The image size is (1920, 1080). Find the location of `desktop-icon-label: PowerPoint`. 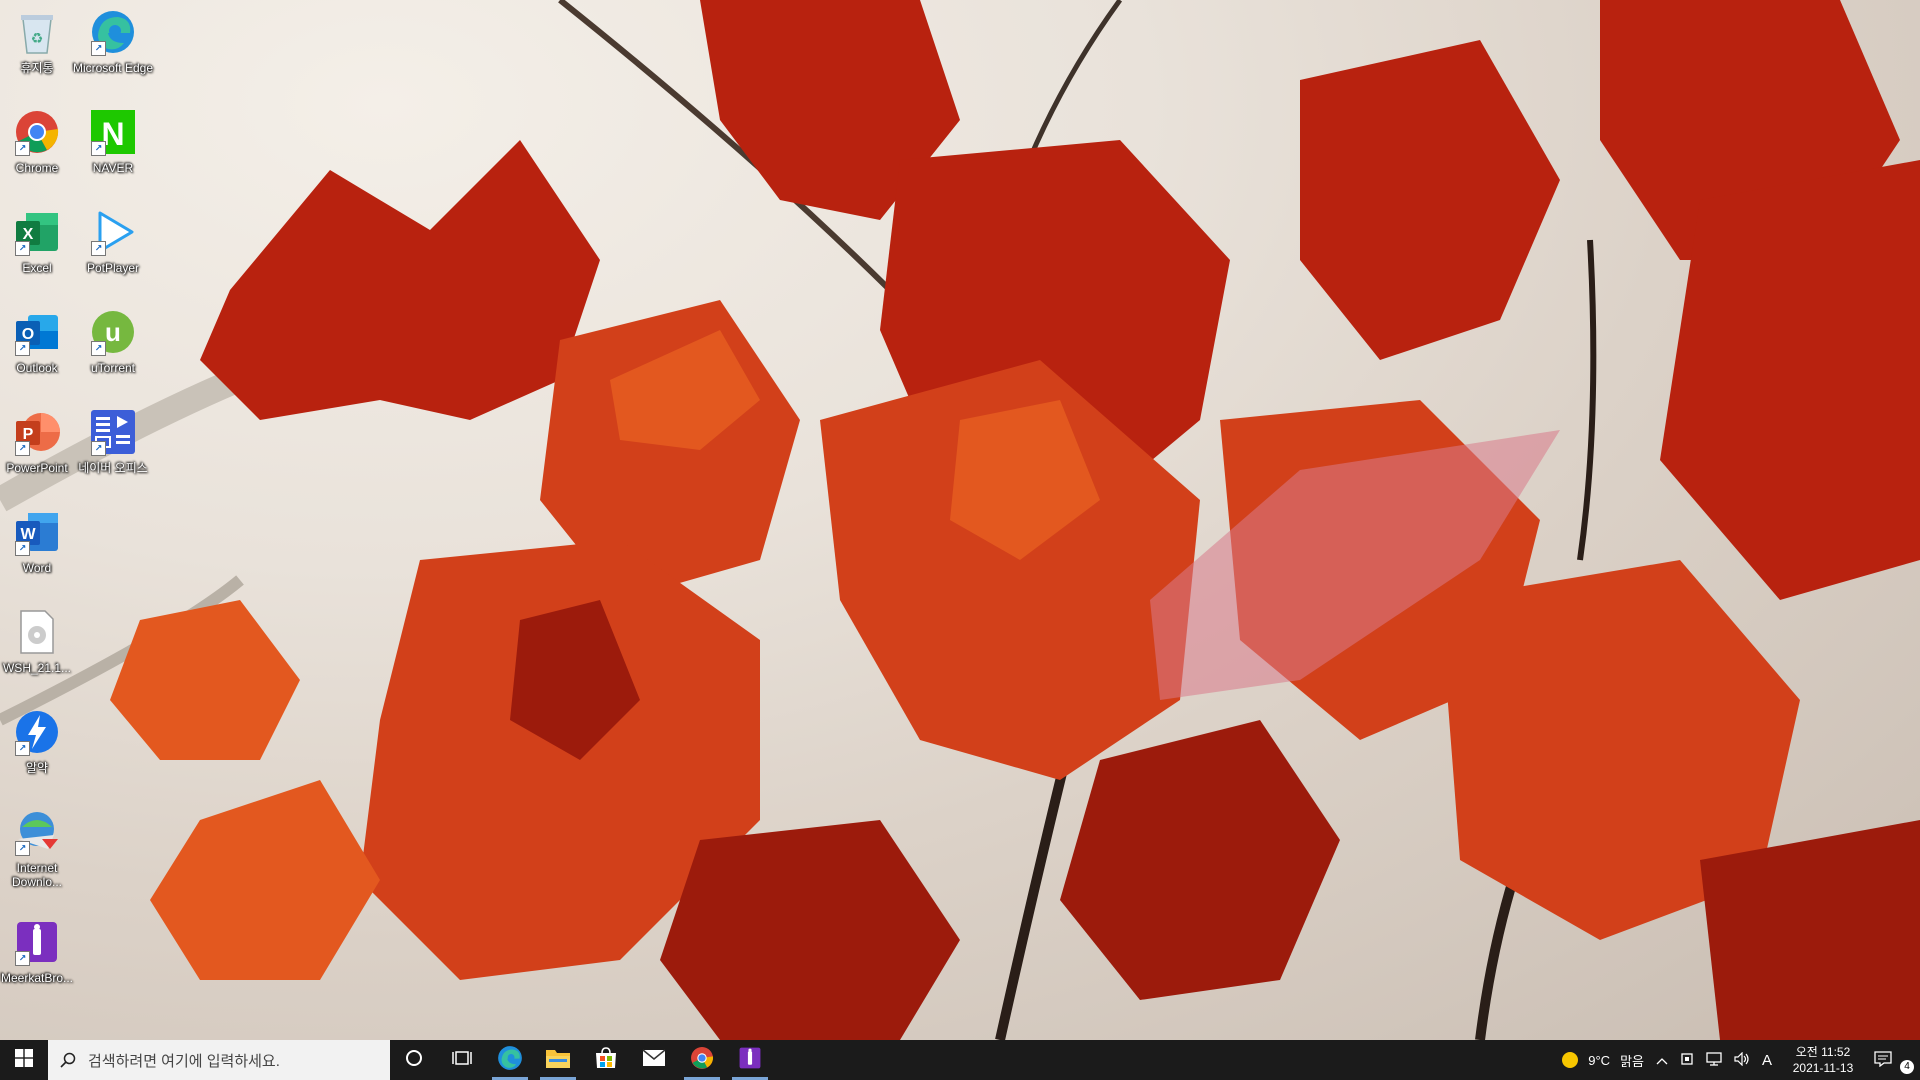

desktop-icon-label: PowerPoint is located at coordinates (37, 468).